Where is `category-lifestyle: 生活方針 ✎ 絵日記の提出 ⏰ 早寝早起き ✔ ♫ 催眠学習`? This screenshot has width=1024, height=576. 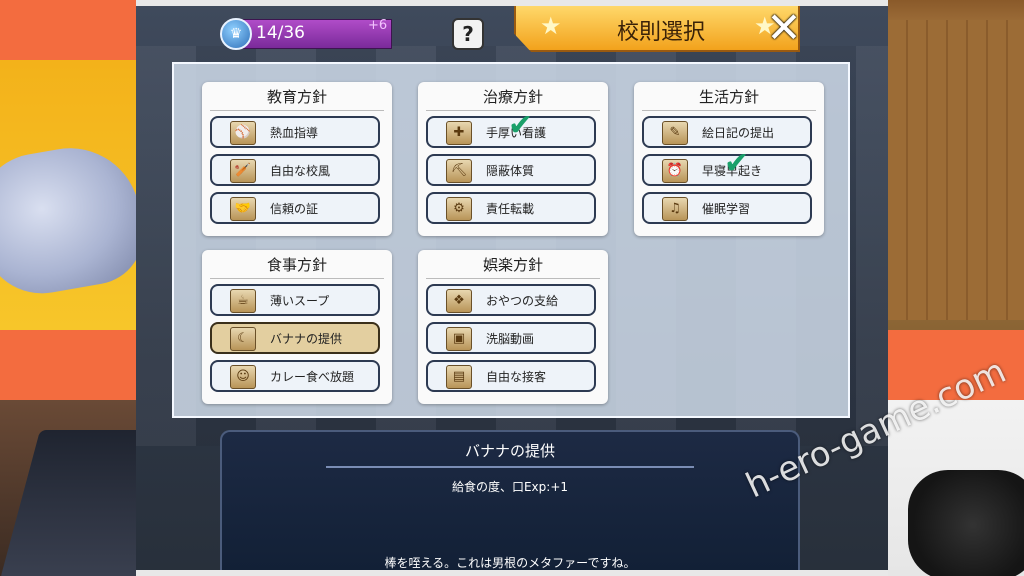
category-lifestyle: 生活方針 ✎ 絵日記の提出 ⏰ 早寝早起き ✔ ♫ 催眠学習 is located at coordinates (729, 159).